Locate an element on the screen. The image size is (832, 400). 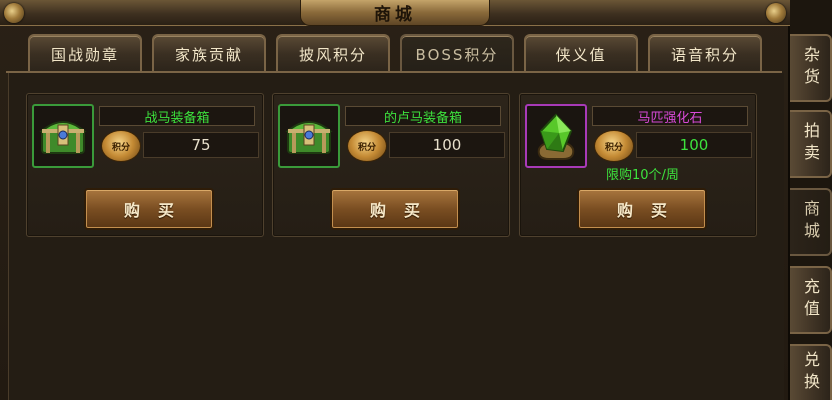
side-tab-mall: 商城 is located at coordinates (811, 222).